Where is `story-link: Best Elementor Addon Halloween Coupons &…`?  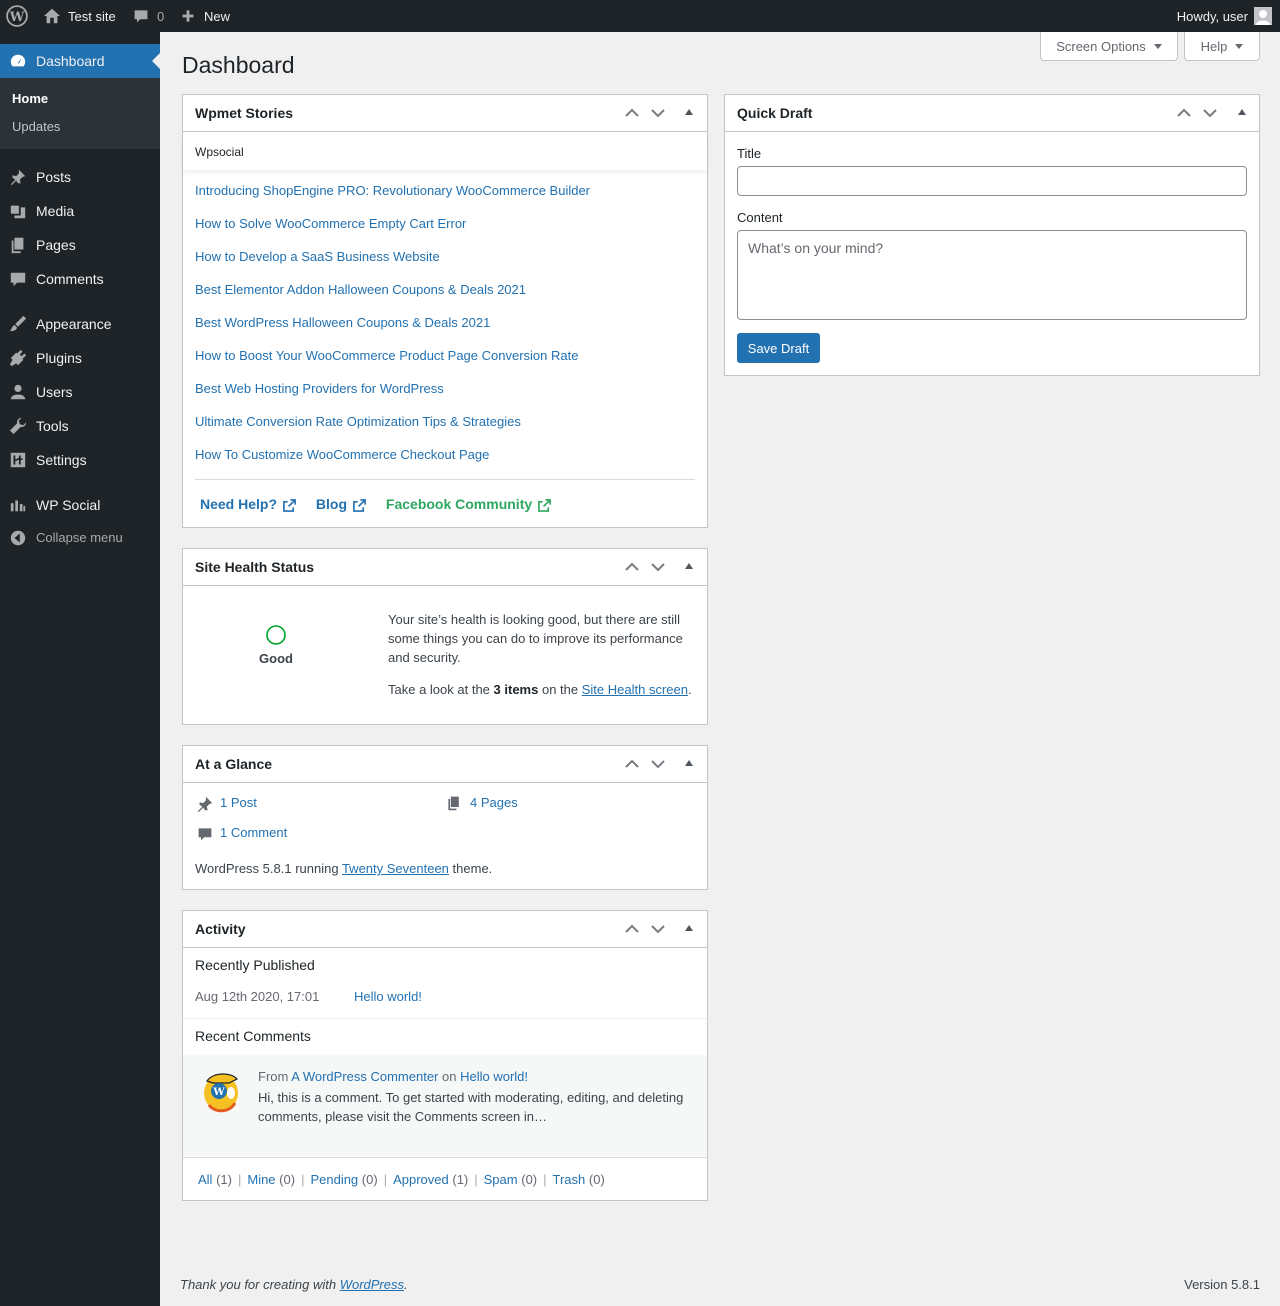
story-link: Best Elementor Addon Halloween Coupons &… is located at coordinates (360, 289).